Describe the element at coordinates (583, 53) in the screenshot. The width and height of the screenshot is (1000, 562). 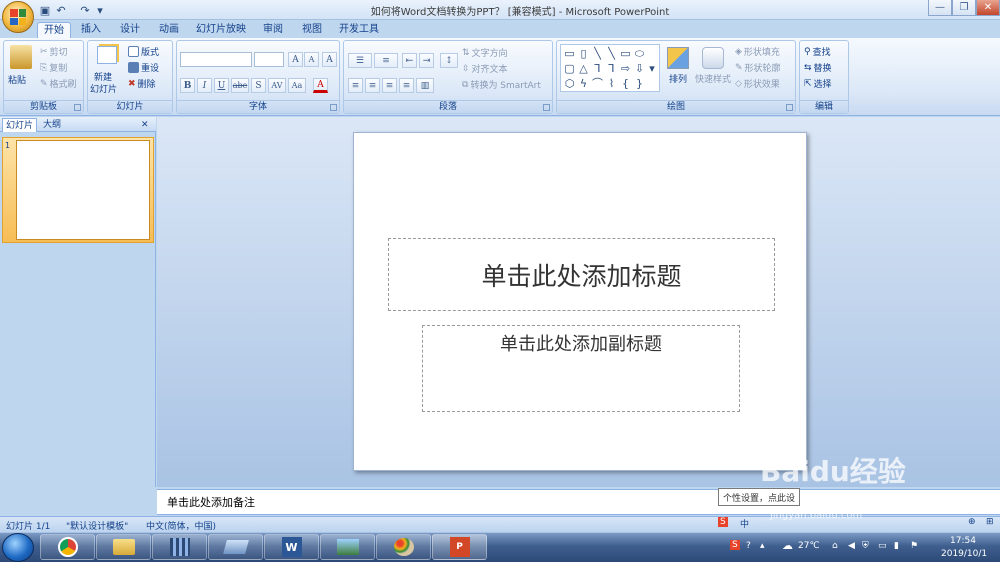
I see `vertical-textbox-shape-icon: ▯` at that location.